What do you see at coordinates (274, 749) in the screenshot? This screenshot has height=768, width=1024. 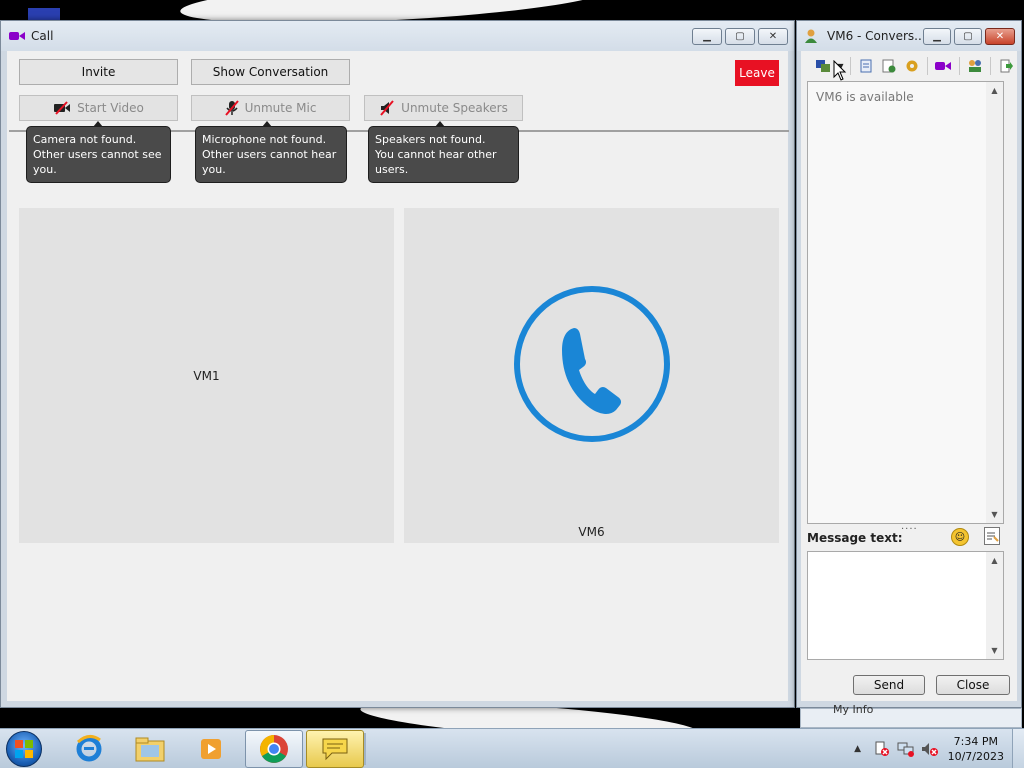 I see `chrome-icon` at bounding box center [274, 749].